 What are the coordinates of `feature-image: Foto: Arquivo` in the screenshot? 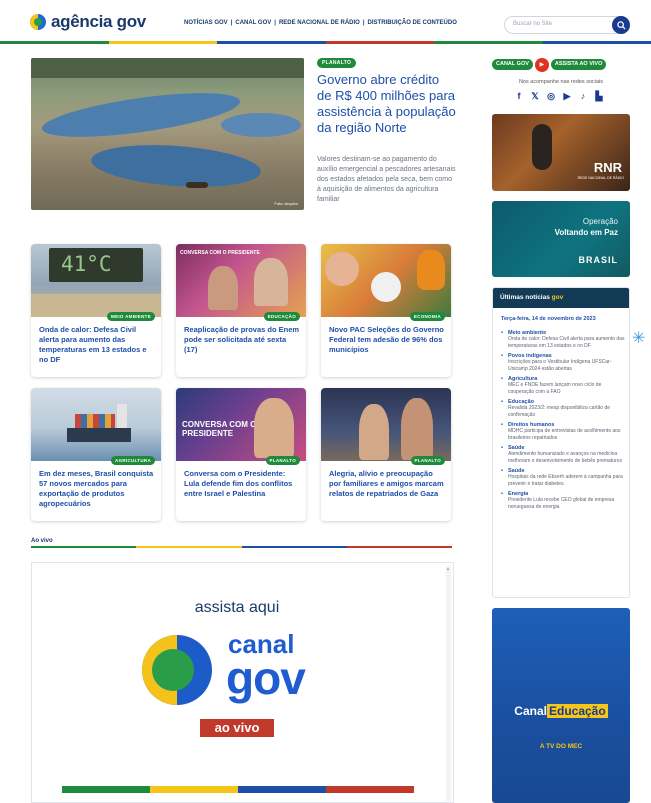 It's located at (167, 134).